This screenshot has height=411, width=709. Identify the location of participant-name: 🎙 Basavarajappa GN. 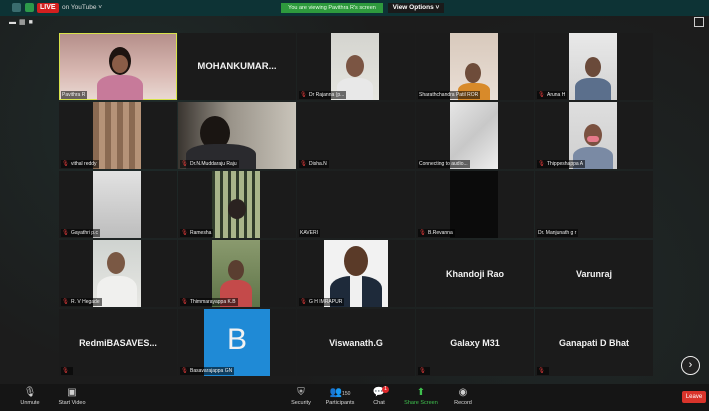
(207, 371).